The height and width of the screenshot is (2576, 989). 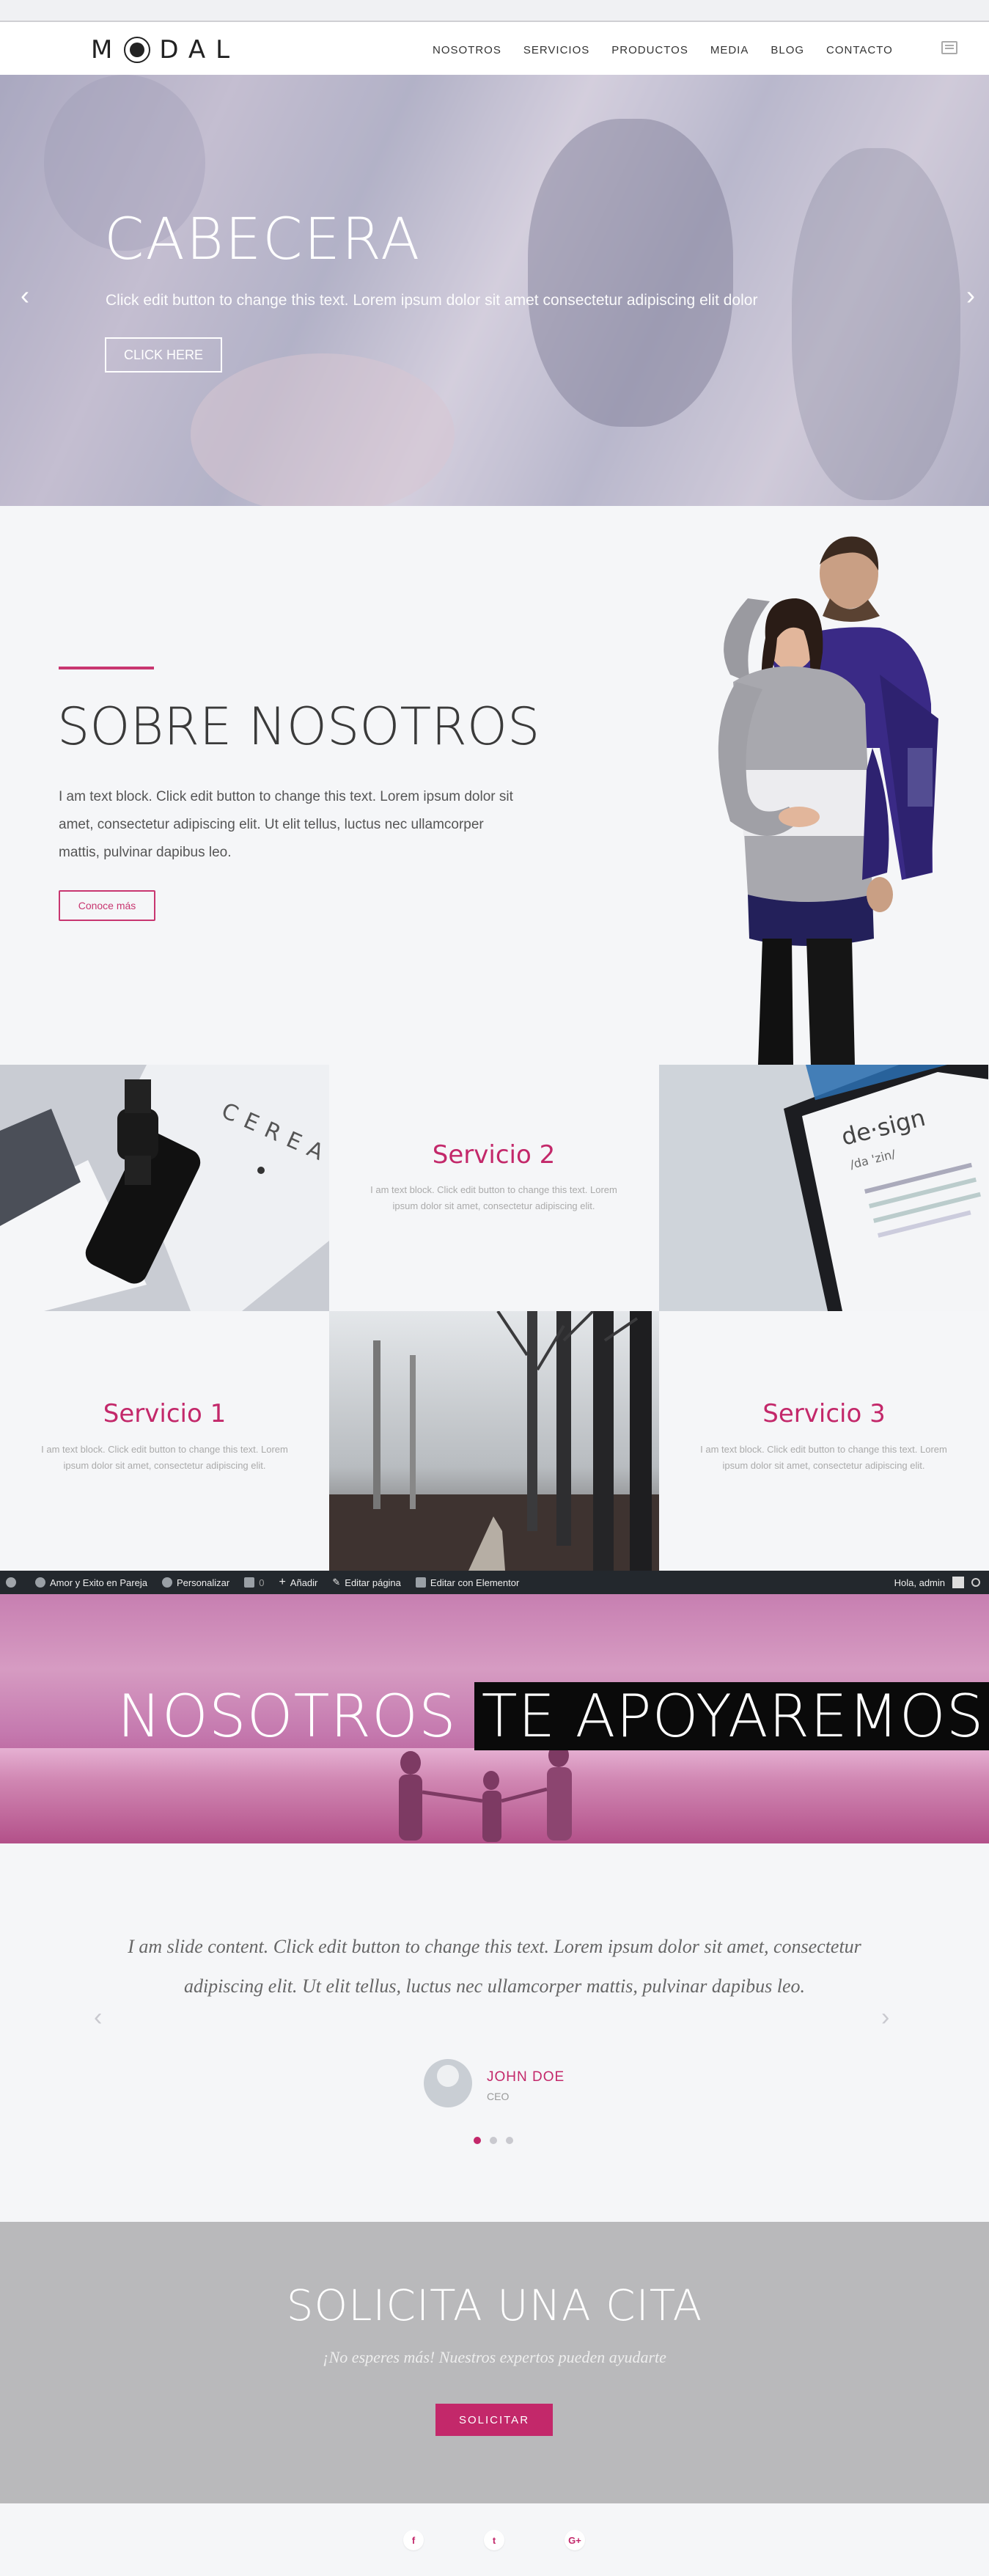 I want to click on nav-item-servicios: SERVICIOS, so click(x=556, y=50).